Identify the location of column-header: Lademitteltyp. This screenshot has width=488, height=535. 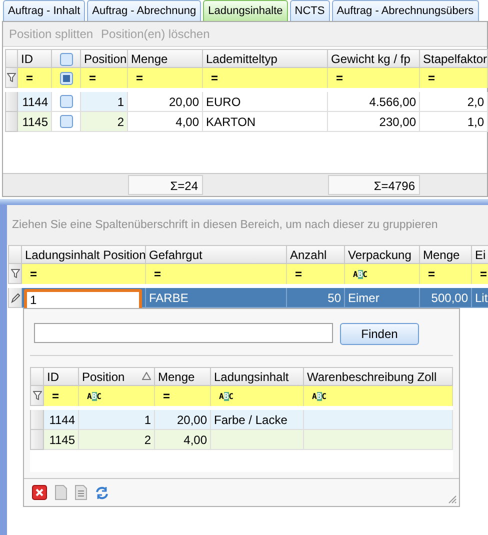
(265, 58).